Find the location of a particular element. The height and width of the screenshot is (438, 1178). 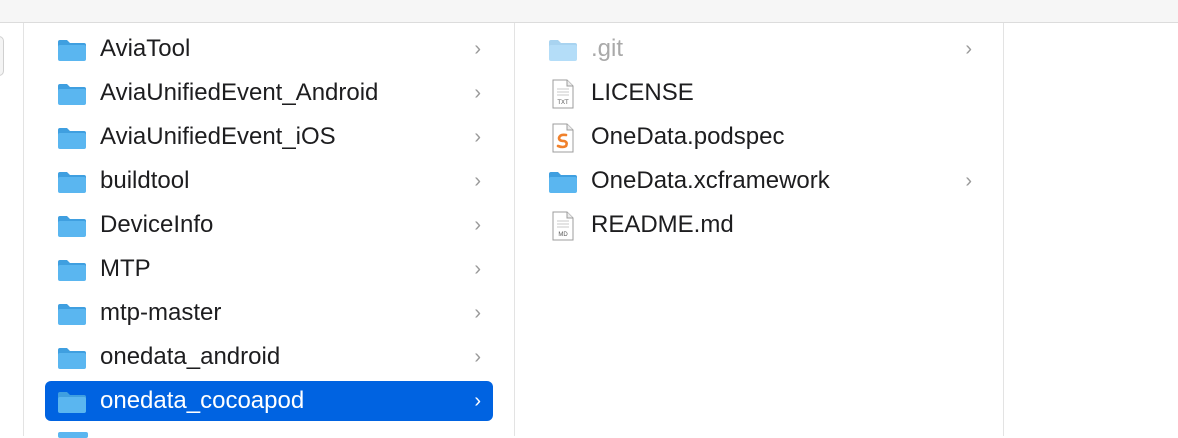

list-item: DeviceInfo › is located at coordinates (269, 225).